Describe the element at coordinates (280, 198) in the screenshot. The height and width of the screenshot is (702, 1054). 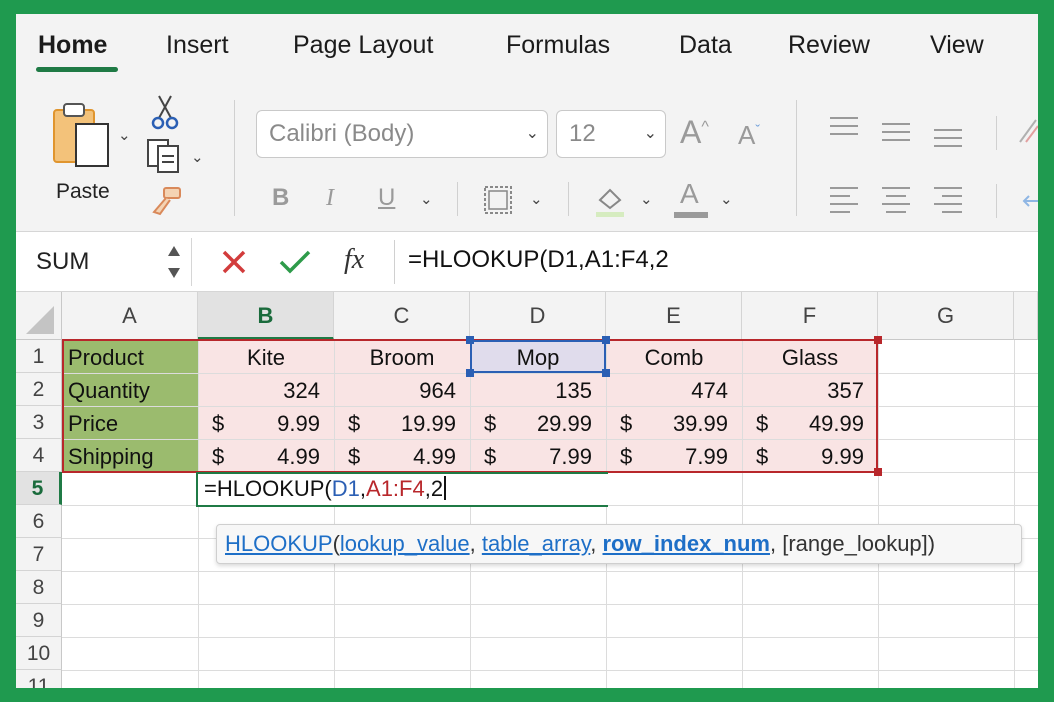
I see `bold-button: B` at that location.